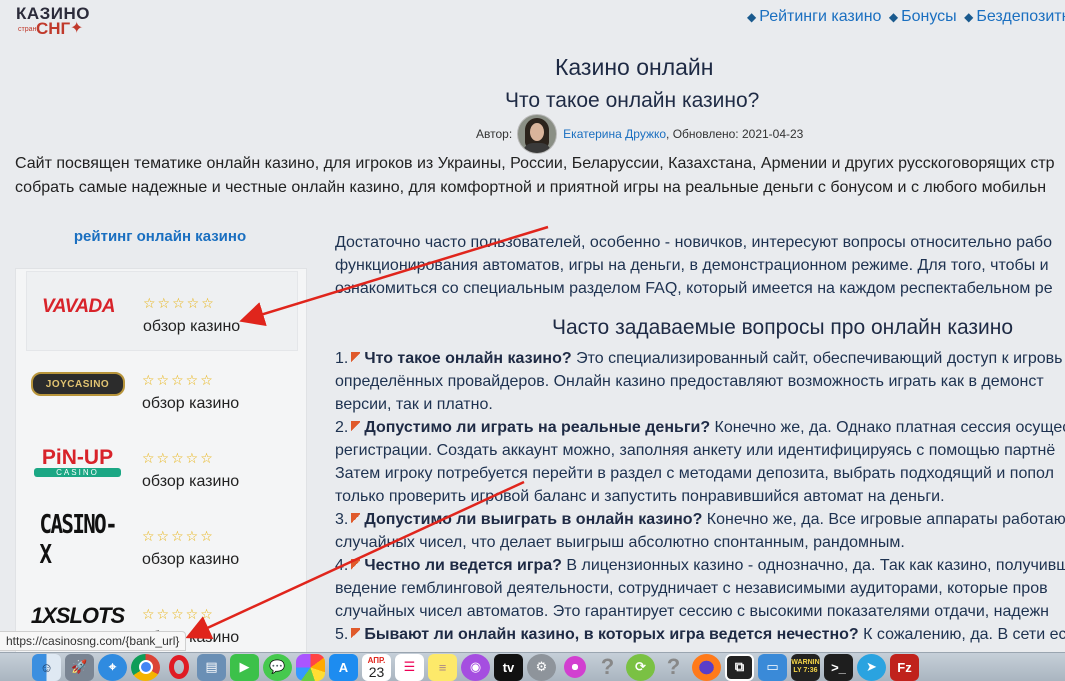 The height and width of the screenshot is (681, 1065). I want to click on top-navigation: ◆ Рейтинги казино ◆ Бонусы ◆ Бездепозитн, so click(904, 17).